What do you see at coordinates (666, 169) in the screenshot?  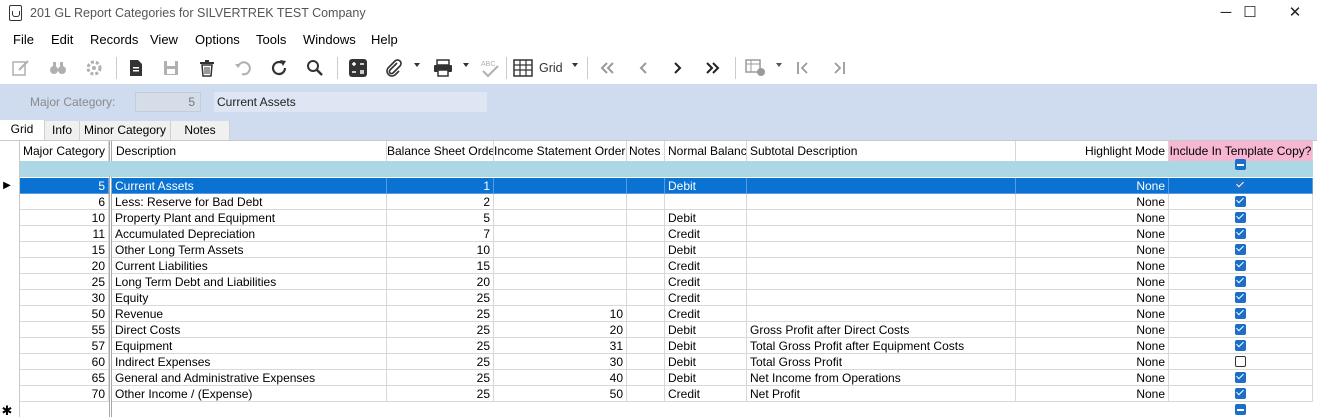 I see `filter-row` at bounding box center [666, 169].